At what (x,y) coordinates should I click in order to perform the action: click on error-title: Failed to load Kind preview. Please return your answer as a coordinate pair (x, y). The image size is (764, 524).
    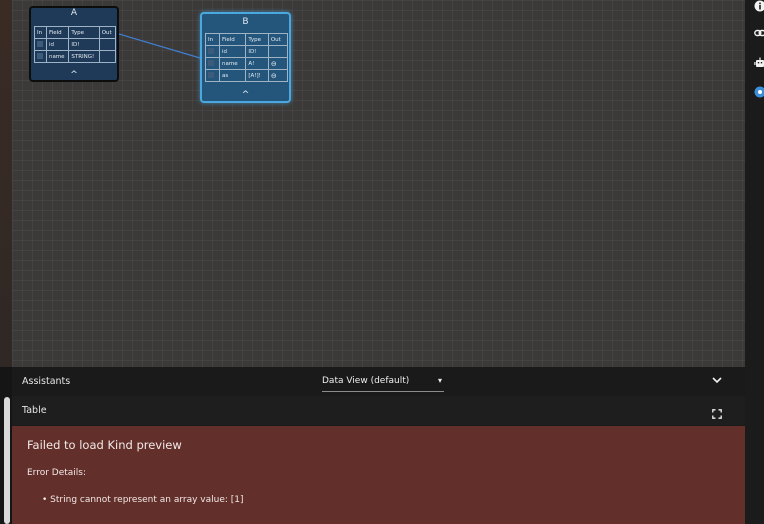
    Looking at the image, I should click on (104, 445).